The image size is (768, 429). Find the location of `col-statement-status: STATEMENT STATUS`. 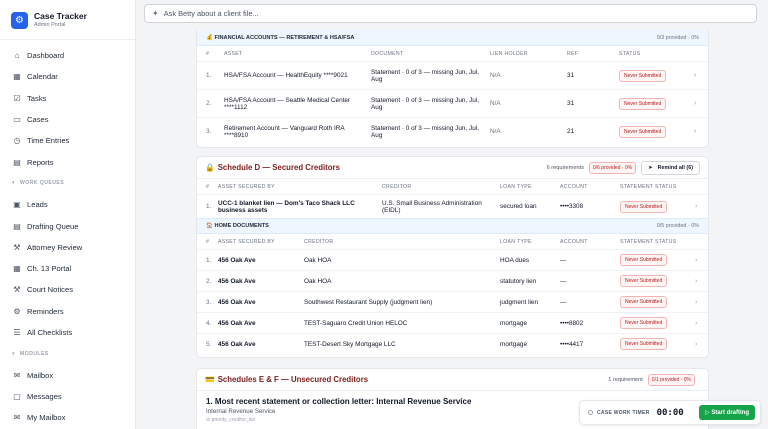

col-statement-status: STATEMENT STATUS is located at coordinates (648, 241).